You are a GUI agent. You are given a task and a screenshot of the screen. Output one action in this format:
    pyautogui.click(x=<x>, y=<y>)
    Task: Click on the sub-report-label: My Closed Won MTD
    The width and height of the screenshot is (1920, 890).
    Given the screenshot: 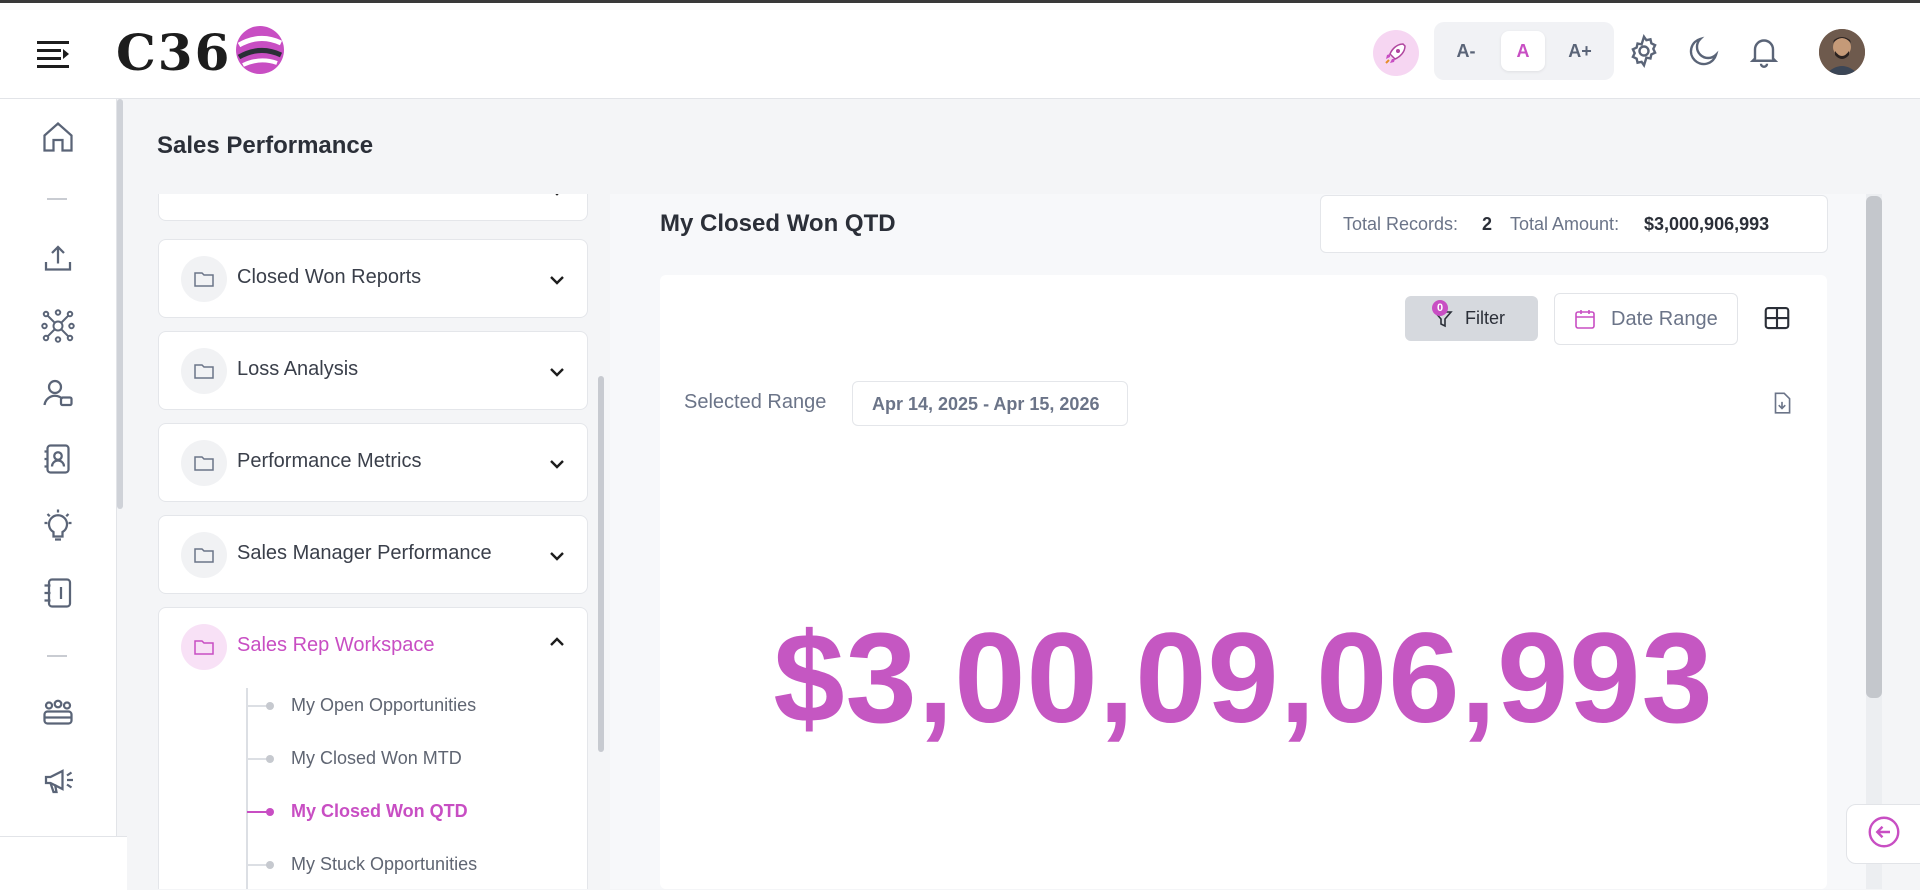 What is the action you would take?
    pyautogui.click(x=376, y=758)
    